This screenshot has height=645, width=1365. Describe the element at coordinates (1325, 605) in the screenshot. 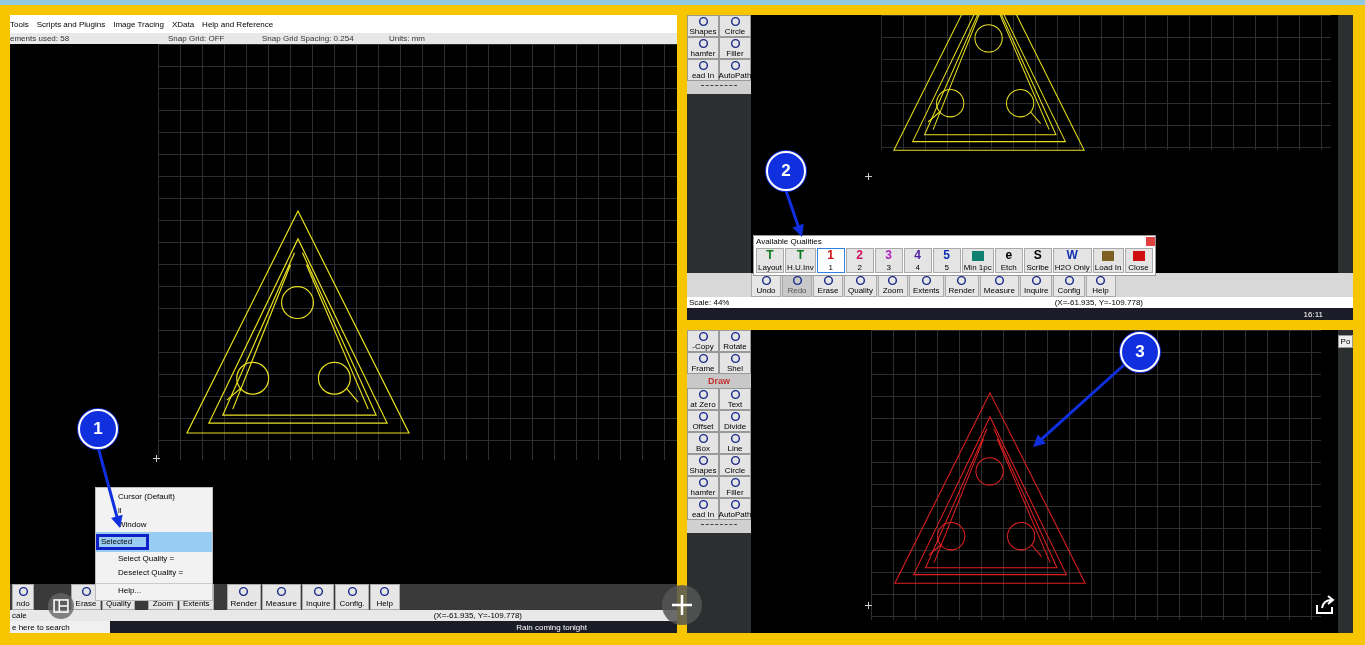

I see `share-icon` at that location.